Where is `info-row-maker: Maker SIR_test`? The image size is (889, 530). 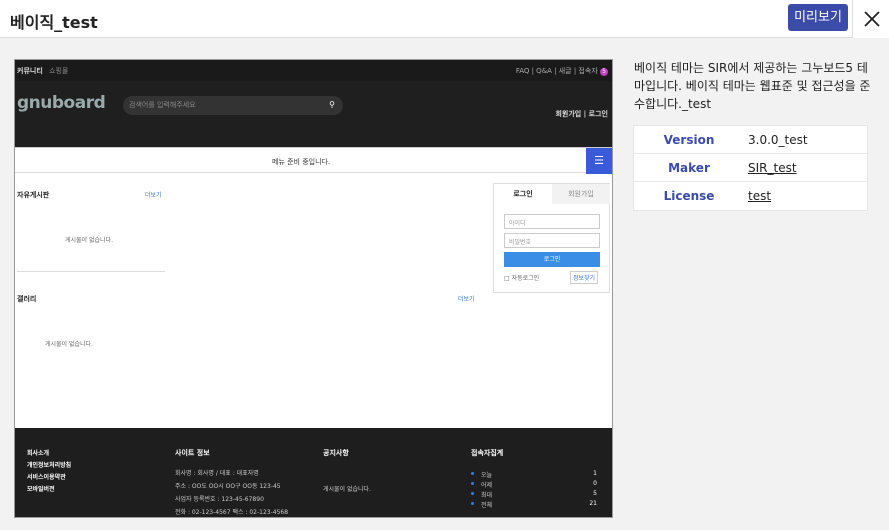
info-row-maker: Maker SIR_test is located at coordinates (750, 168).